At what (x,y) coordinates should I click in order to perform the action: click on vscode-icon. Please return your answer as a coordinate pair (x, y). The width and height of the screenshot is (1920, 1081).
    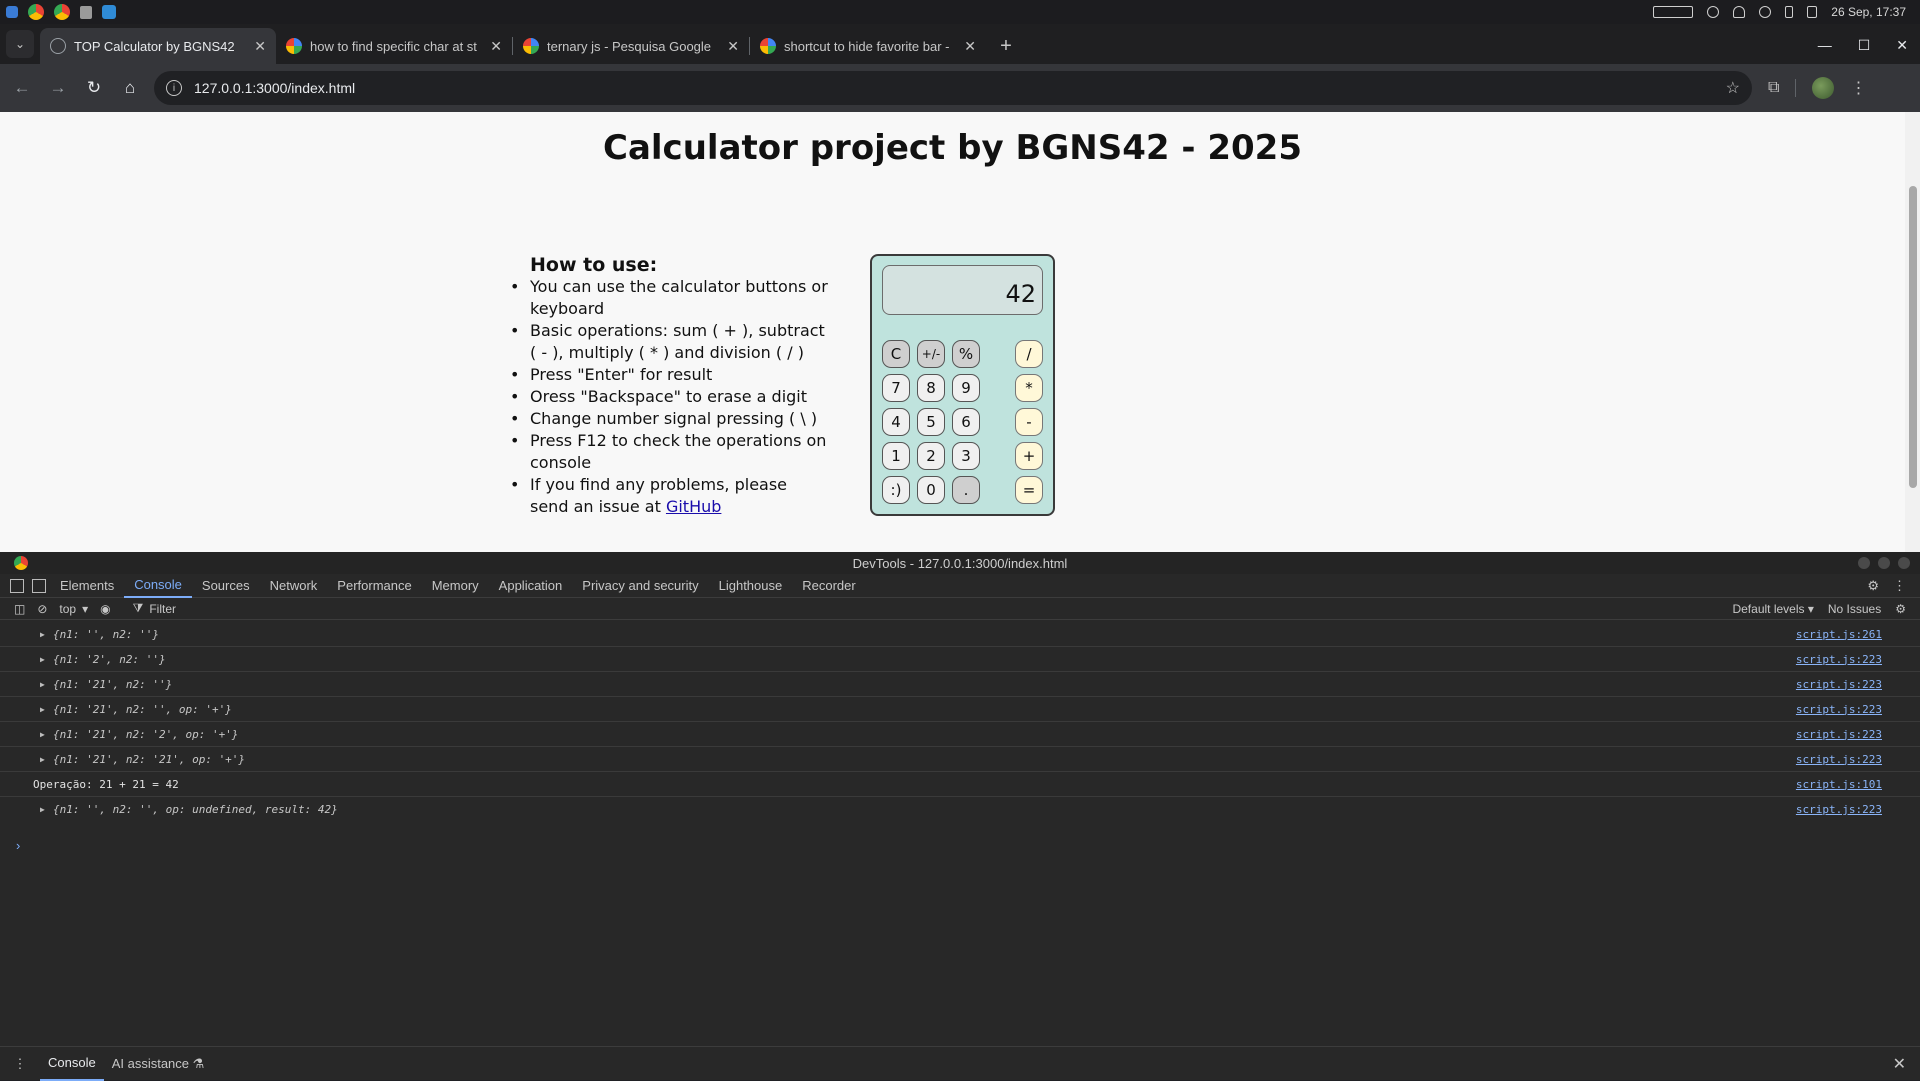
    Looking at the image, I should click on (109, 12).